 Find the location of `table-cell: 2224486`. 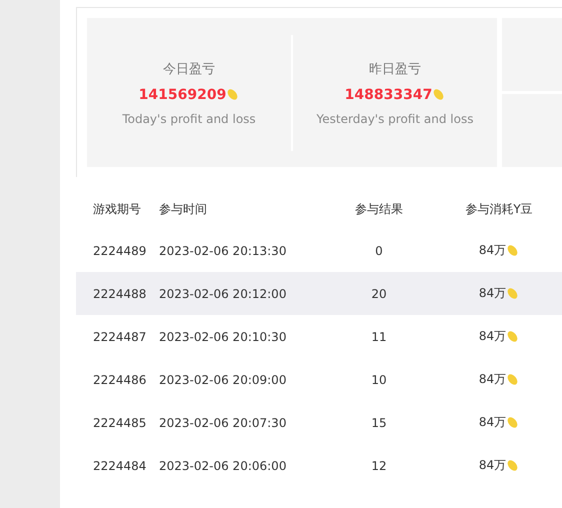

table-cell: 2224486 is located at coordinates (119, 379).